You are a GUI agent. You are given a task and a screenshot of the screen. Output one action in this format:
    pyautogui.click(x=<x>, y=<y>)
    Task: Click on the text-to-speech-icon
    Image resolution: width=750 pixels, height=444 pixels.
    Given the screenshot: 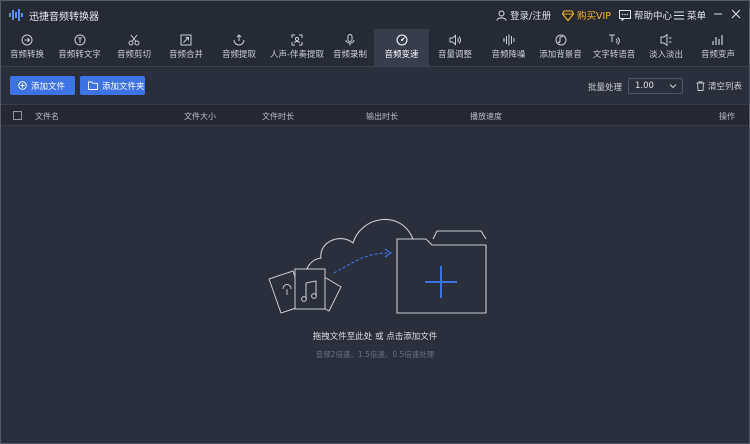 What is the action you would take?
    pyautogui.click(x=614, y=39)
    